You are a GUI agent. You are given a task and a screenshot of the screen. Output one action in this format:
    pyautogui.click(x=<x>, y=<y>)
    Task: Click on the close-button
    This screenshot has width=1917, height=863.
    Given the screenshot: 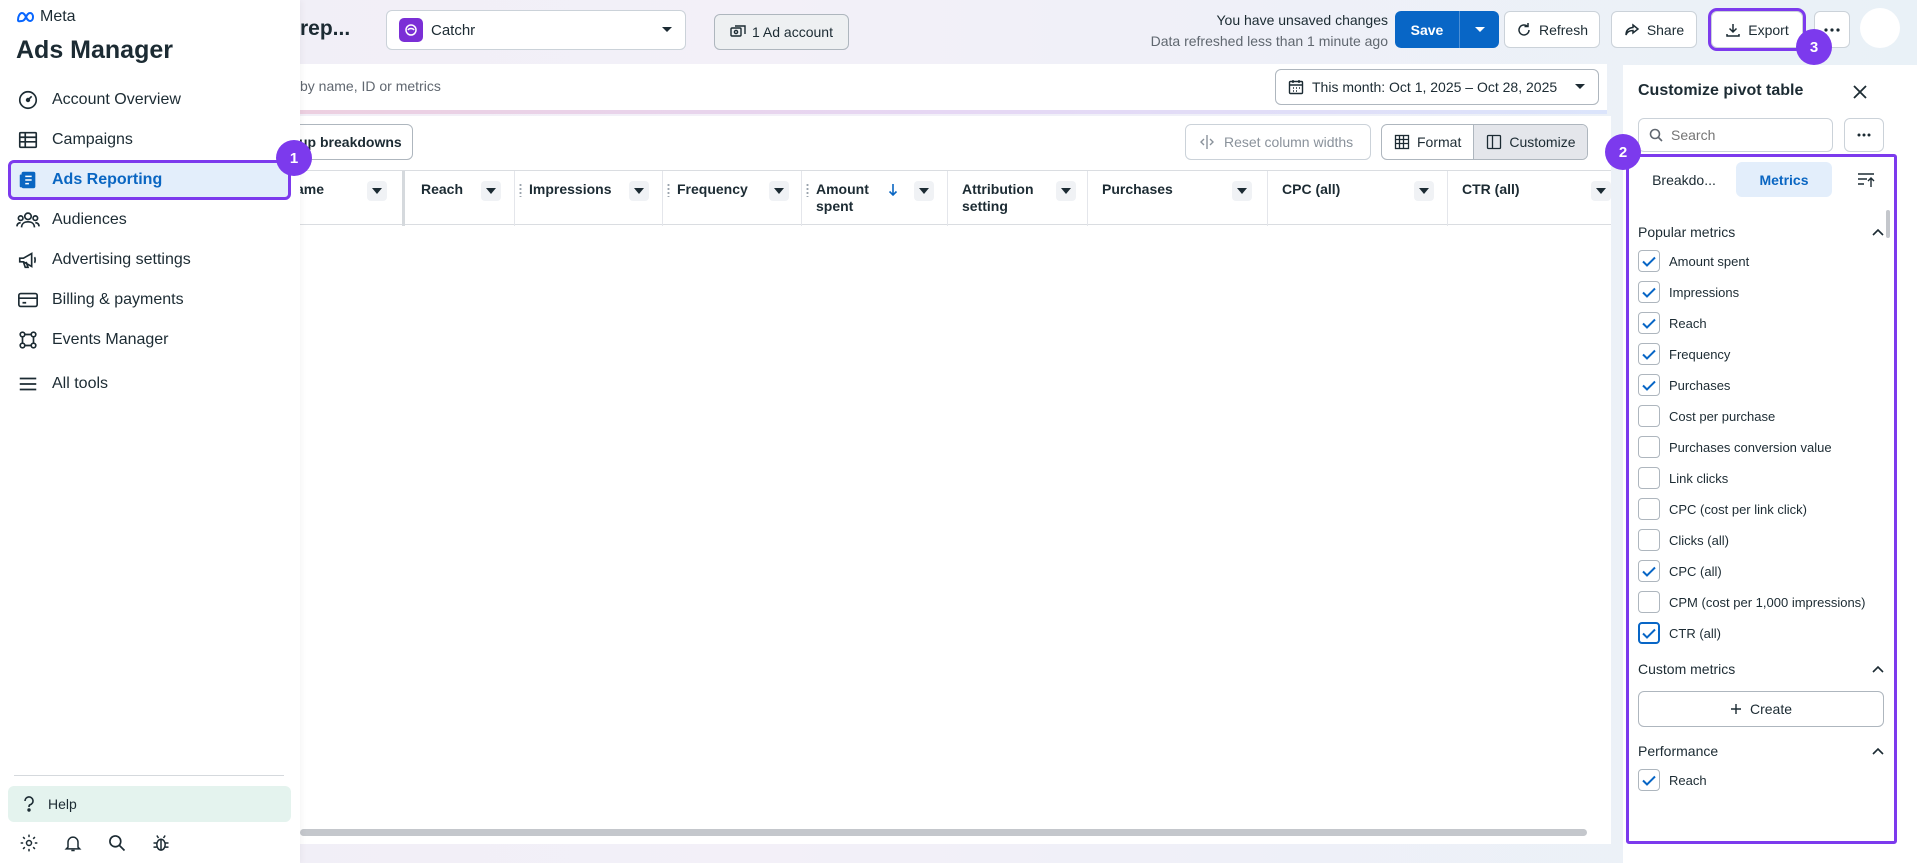 What is the action you would take?
    pyautogui.click(x=1860, y=92)
    